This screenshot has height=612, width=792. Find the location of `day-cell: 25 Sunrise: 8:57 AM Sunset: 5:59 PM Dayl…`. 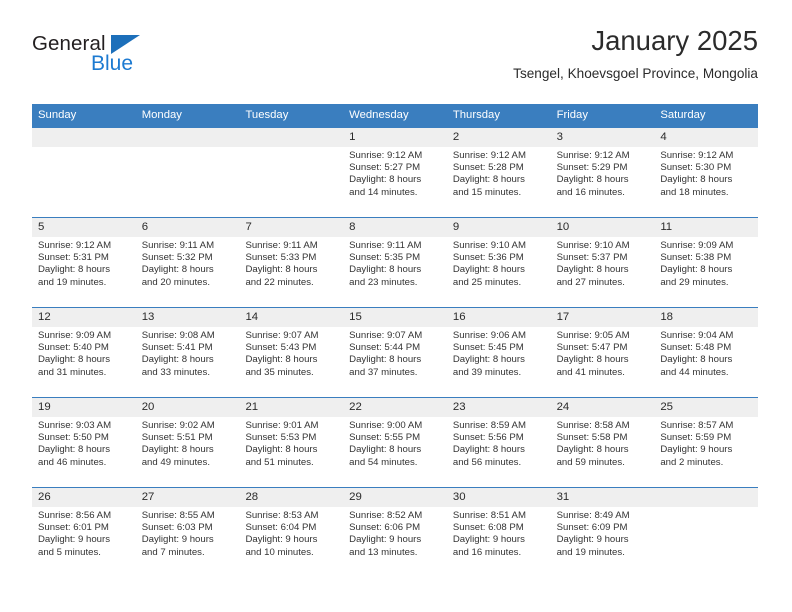

day-cell: 25 Sunrise: 8:57 AM Sunset: 5:59 PM Dayl… is located at coordinates (706, 442).